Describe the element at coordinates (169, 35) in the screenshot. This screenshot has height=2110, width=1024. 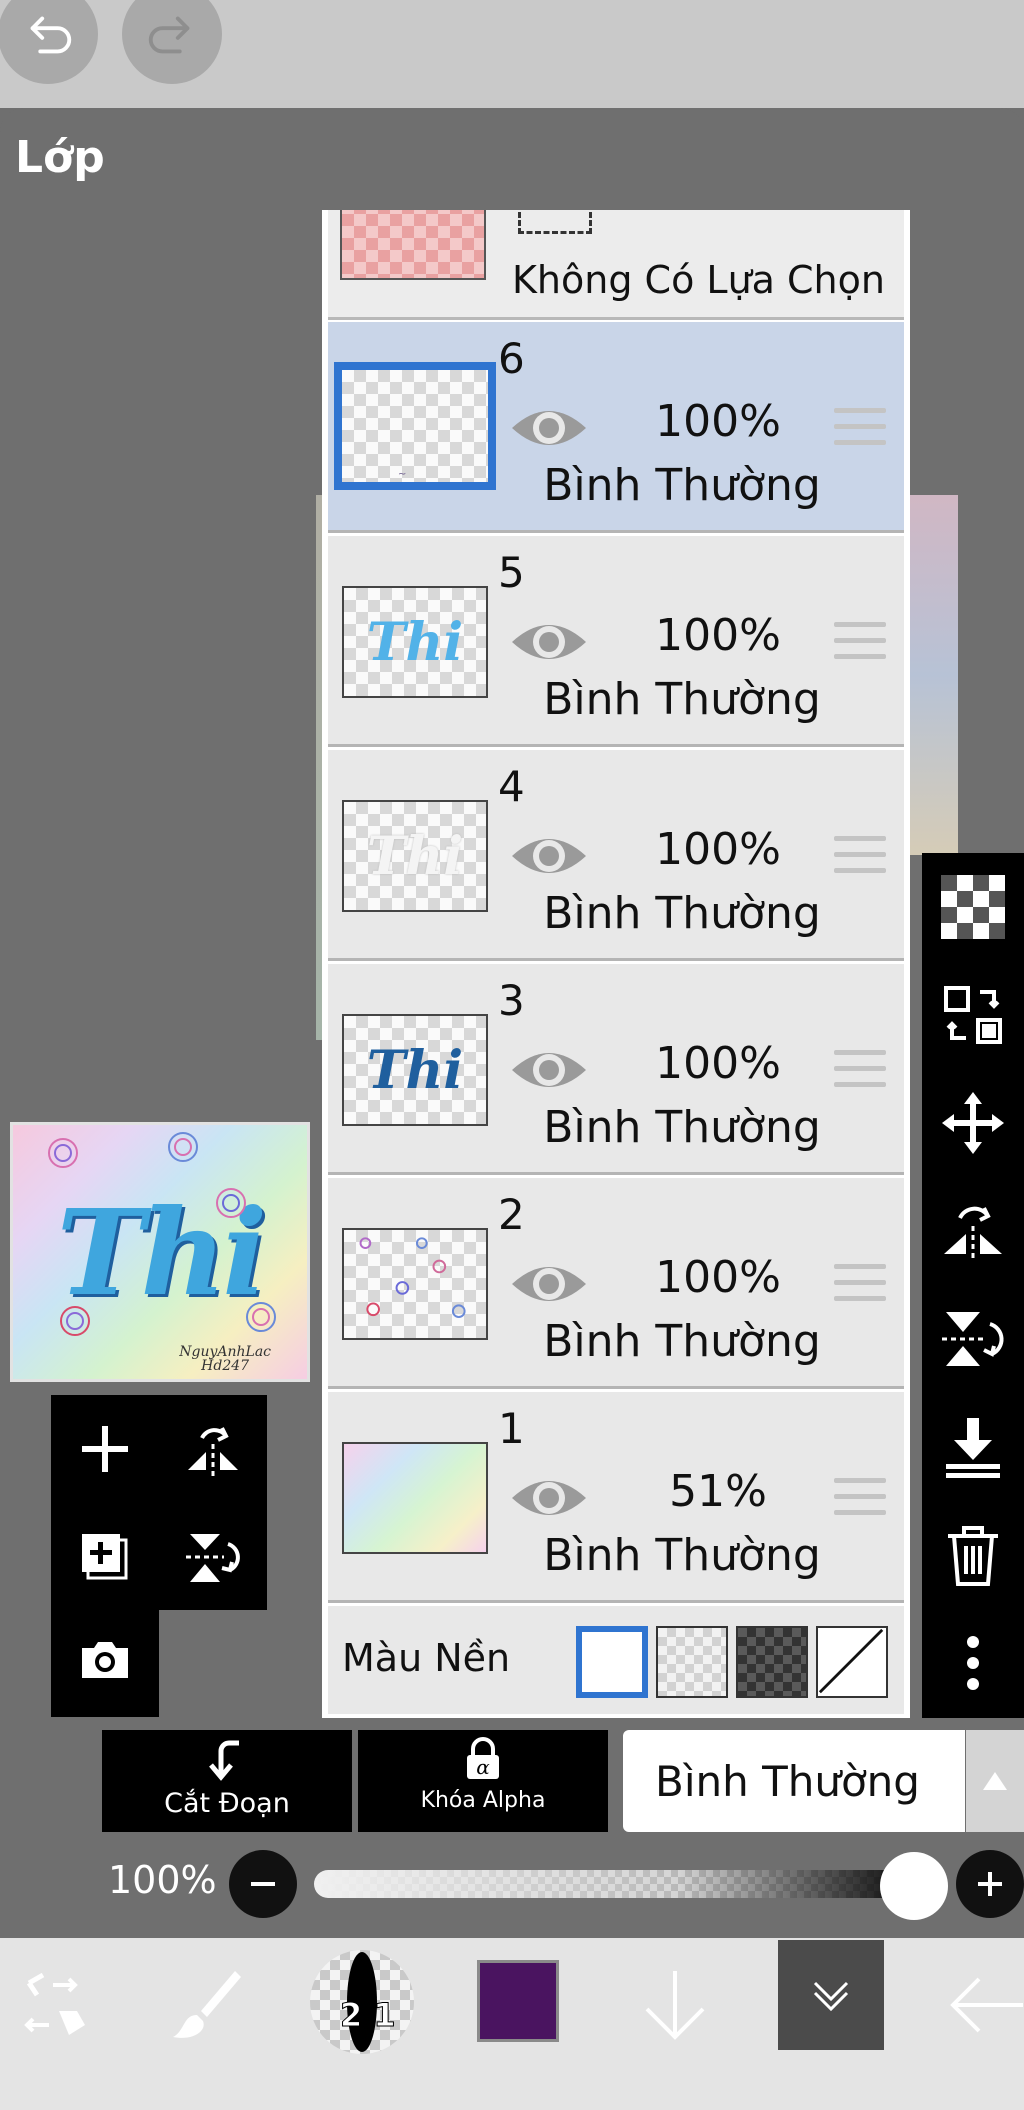
I see `redo-icon` at that location.